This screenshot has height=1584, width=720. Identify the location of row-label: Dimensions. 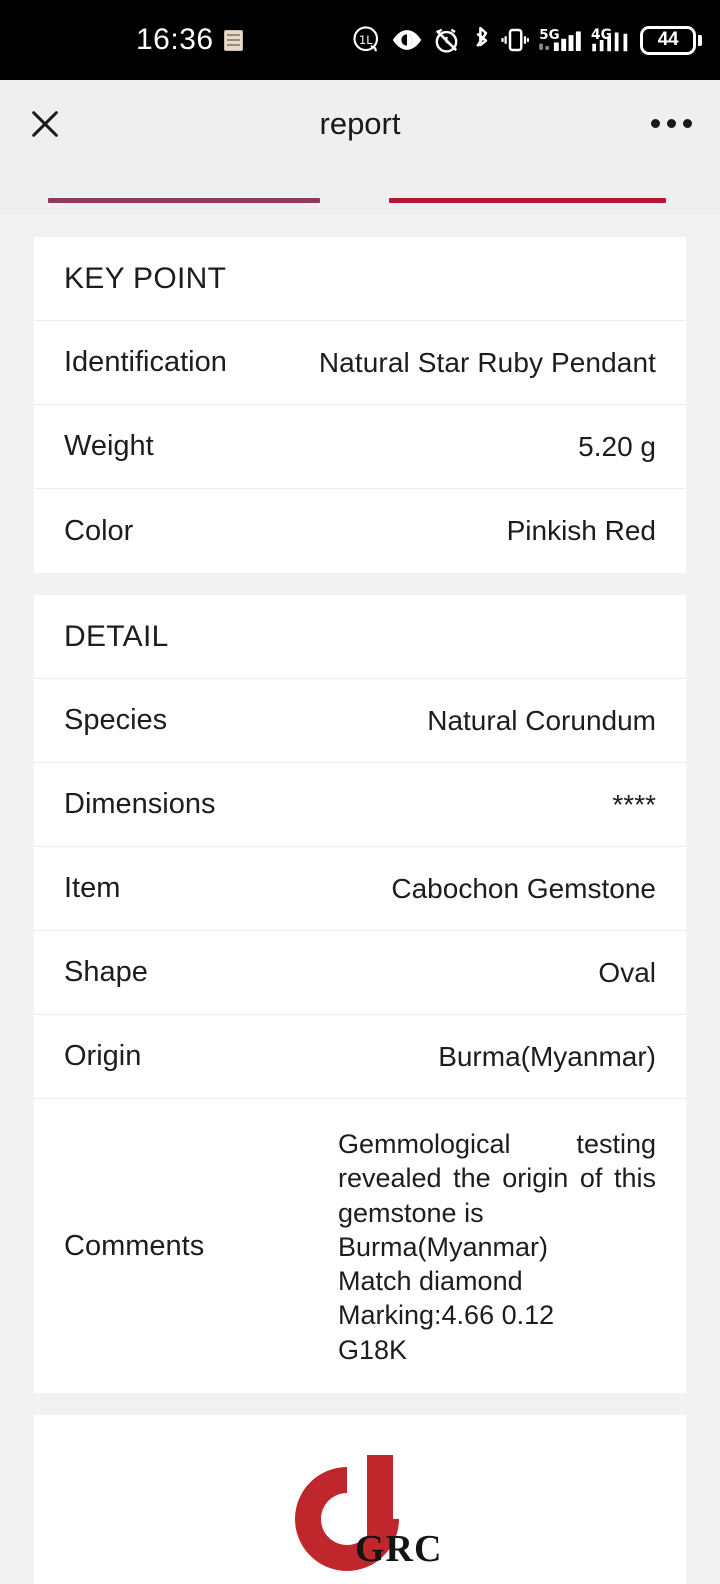
(140, 804).